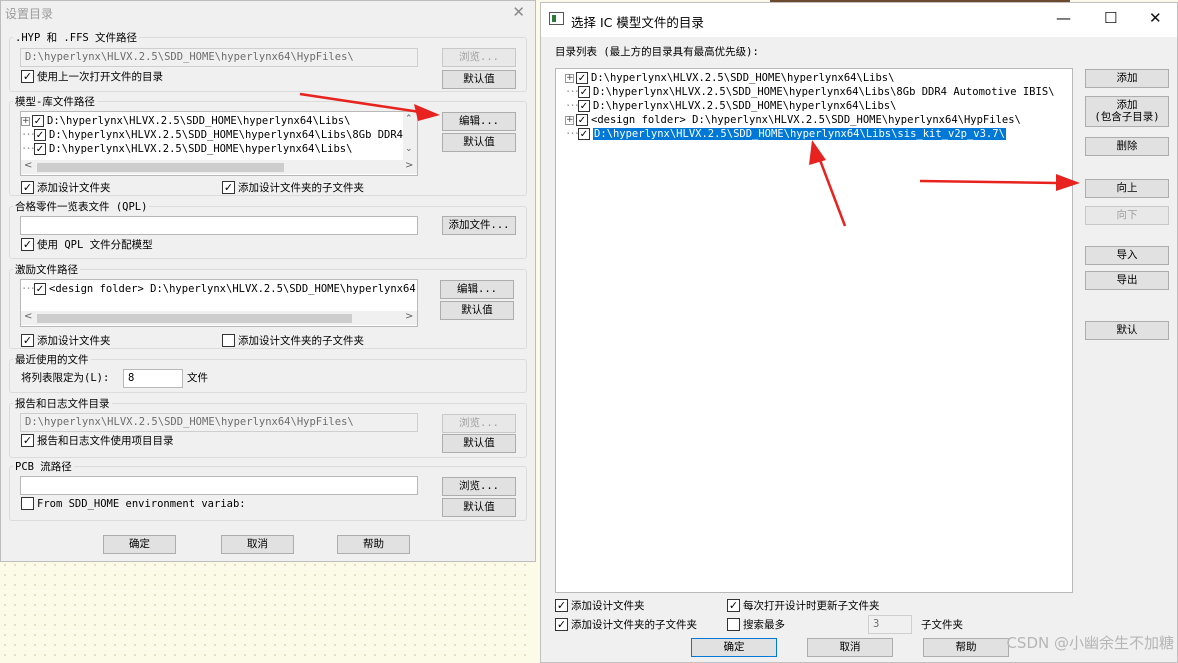 This screenshot has height=663, width=1178. Describe the element at coordinates (756, 624) in the screenshot. I see `search-max-checkbox: 搜索最多` at that location.